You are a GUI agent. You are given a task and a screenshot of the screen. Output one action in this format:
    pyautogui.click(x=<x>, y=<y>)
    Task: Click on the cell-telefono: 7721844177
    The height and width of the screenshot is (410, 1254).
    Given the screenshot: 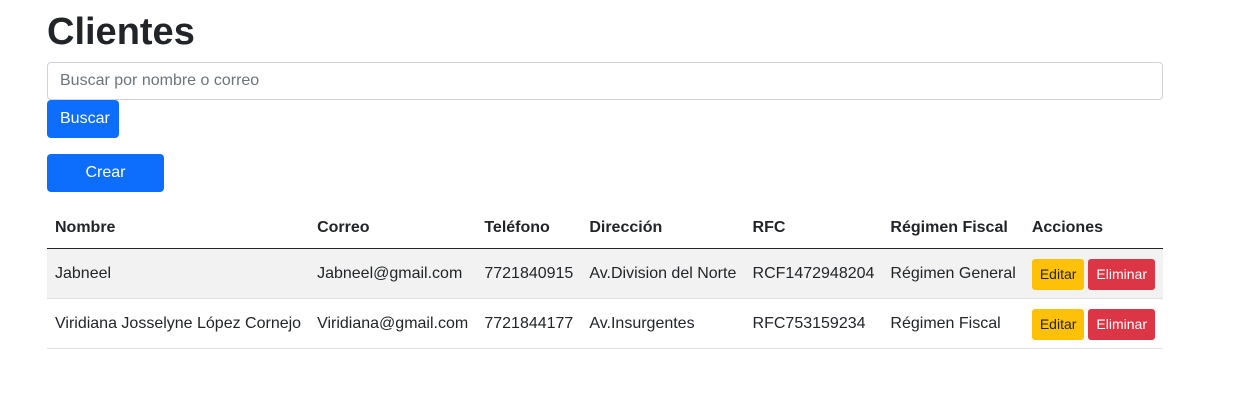 What is the action you would take?
    pyautogui.click(x=529, y=323)
    